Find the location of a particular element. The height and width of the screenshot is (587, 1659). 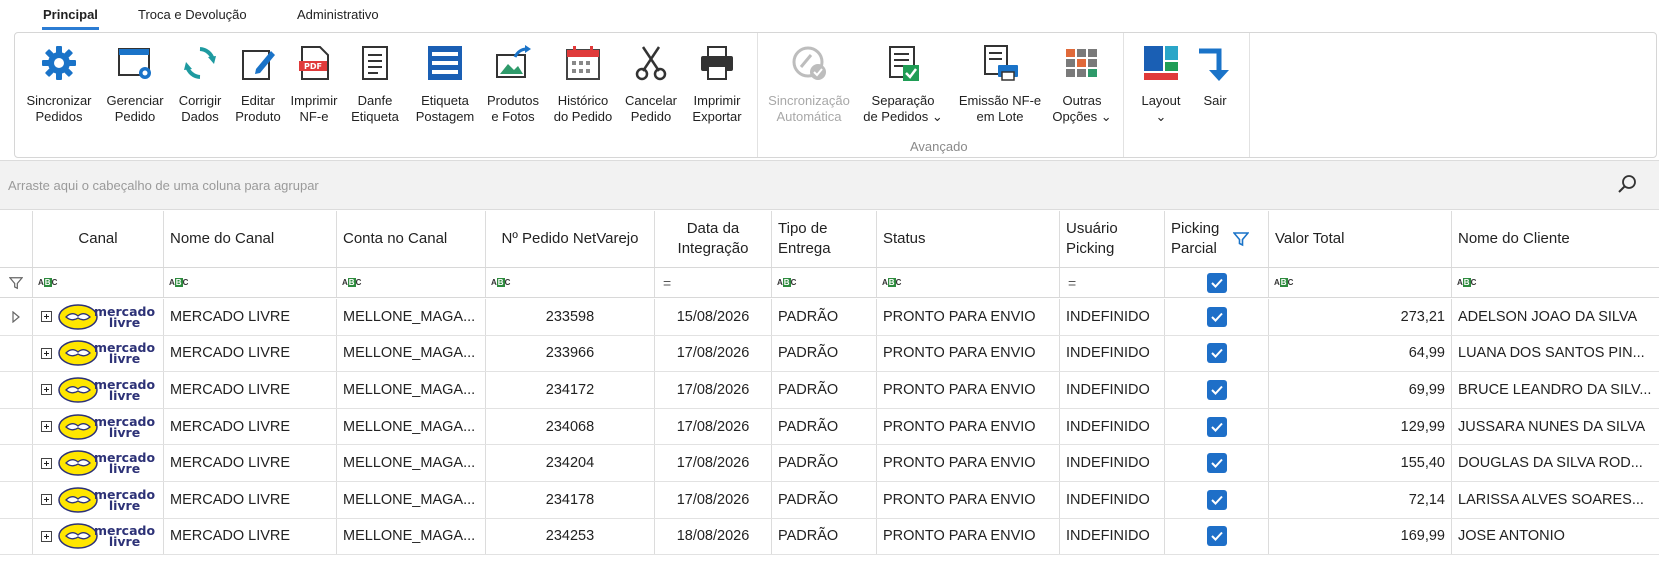

column-header-nome-cliente: Nome do Cliente is located at coordinates (1555, 239).